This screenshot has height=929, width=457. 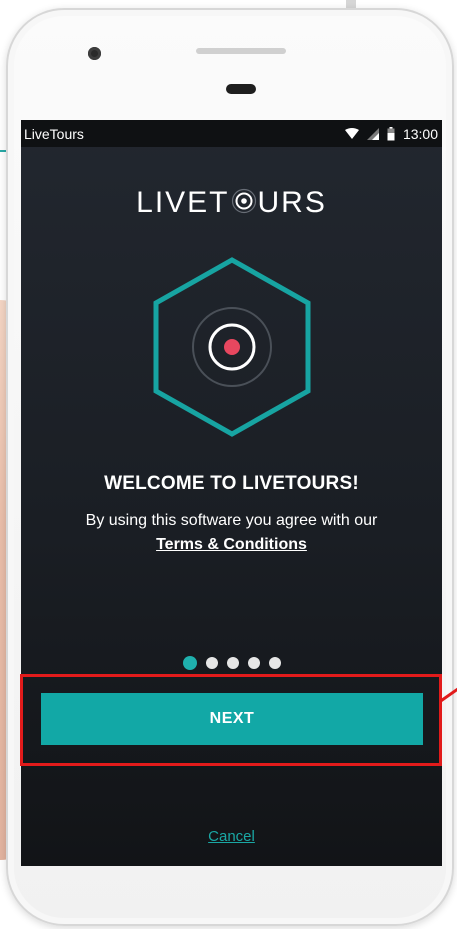 I want to click on terms-container: Terms & Conditions, so click(x=231, y=545).